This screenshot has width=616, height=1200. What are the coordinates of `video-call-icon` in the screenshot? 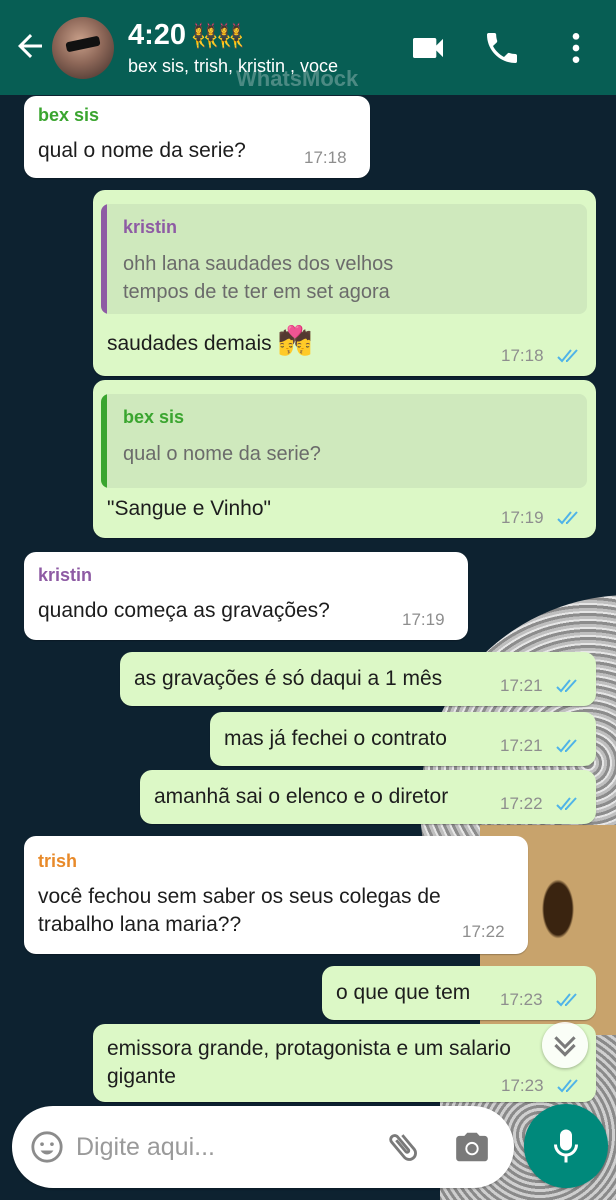 It's located at (428, 48).